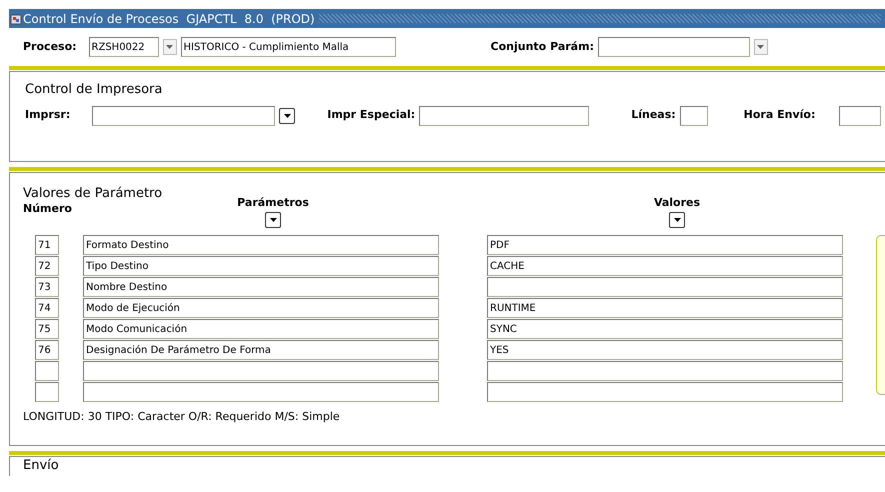 This screenshot has width=885, height=492. What do you see at coordinates (504, 116) in the screenshot?
I see `special-printer-field` at bounding box center [504, 116].